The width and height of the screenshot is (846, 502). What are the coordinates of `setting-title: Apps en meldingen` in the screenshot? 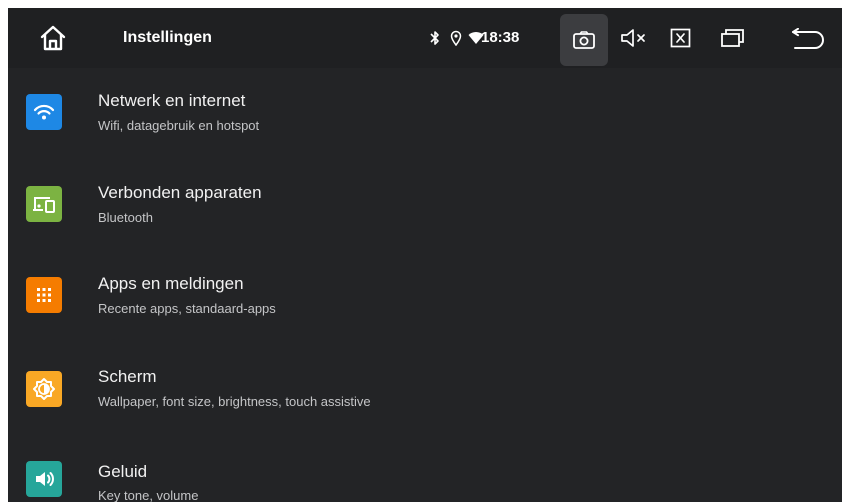 It's located at (171, 283).